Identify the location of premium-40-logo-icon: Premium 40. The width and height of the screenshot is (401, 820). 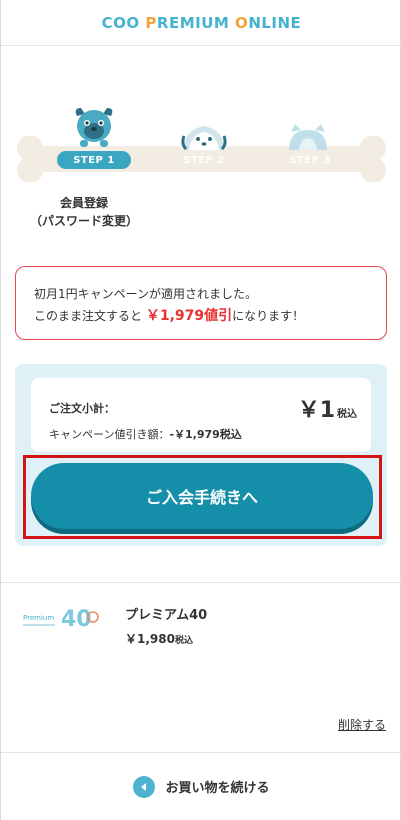
(61, 619).